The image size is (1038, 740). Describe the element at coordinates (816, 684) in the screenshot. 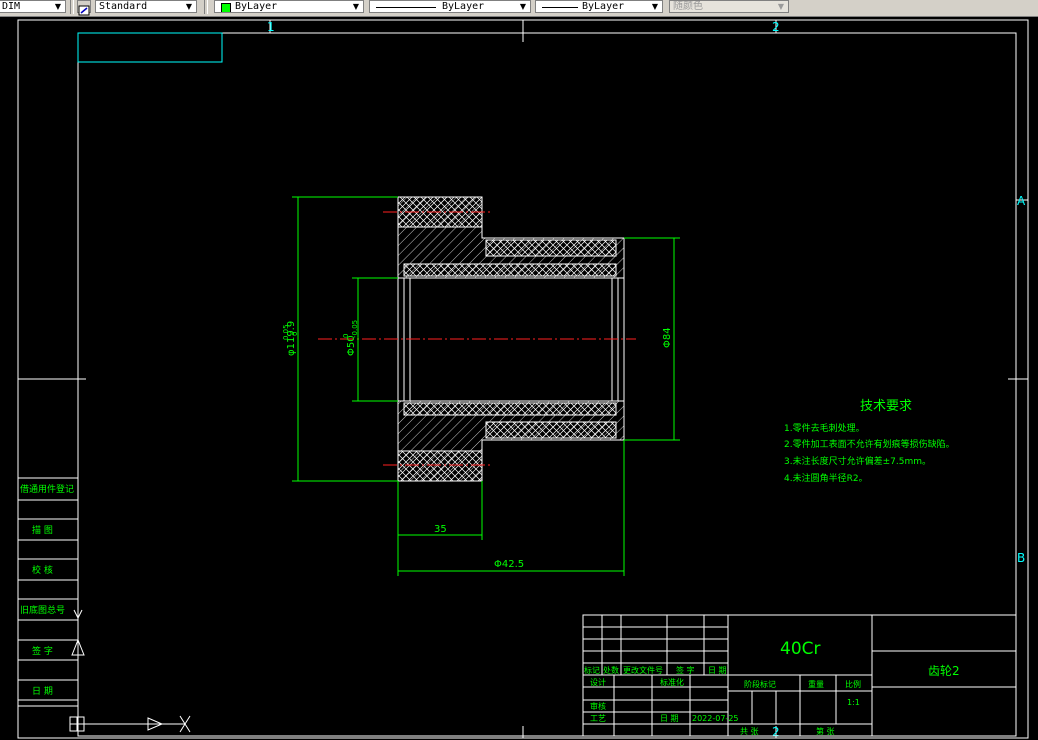

I see `weight-label: 重量` at that location.